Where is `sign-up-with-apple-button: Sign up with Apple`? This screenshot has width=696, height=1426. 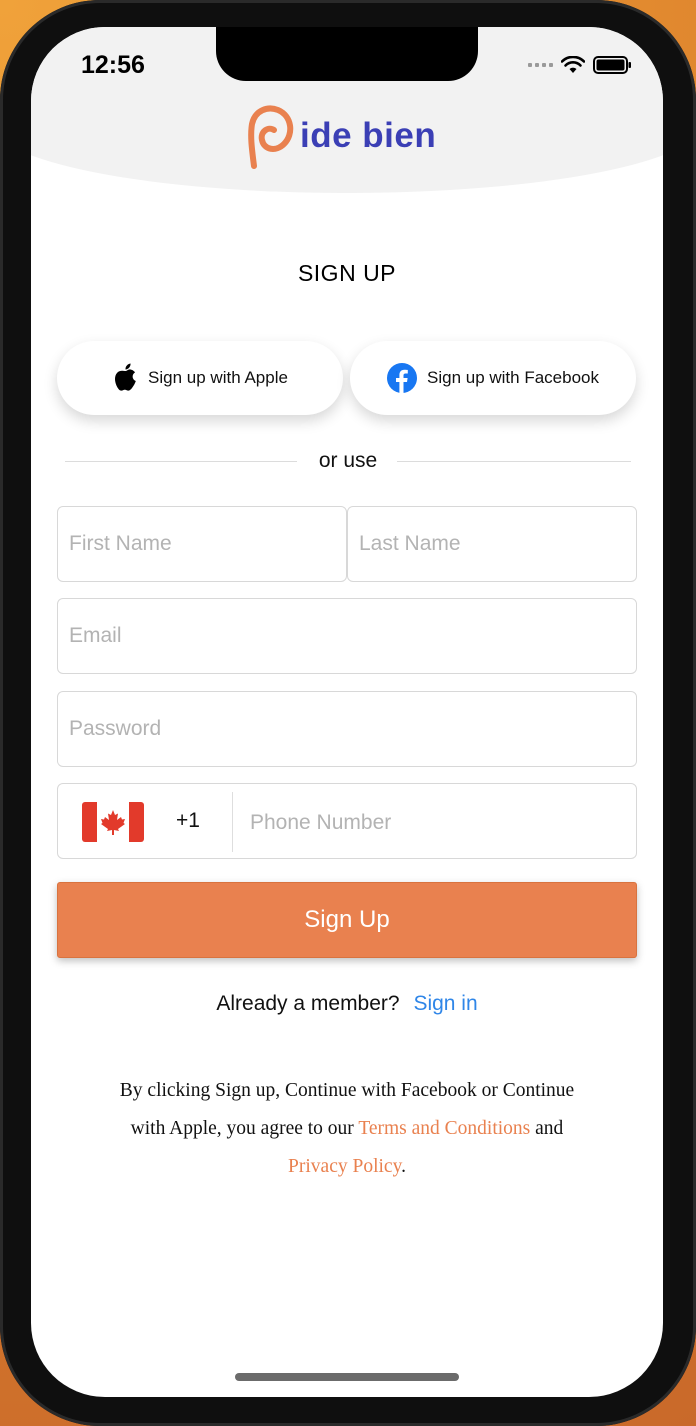 sign-up-with-apple-button: Sign up with Apple is located at coordinates (200, 378).